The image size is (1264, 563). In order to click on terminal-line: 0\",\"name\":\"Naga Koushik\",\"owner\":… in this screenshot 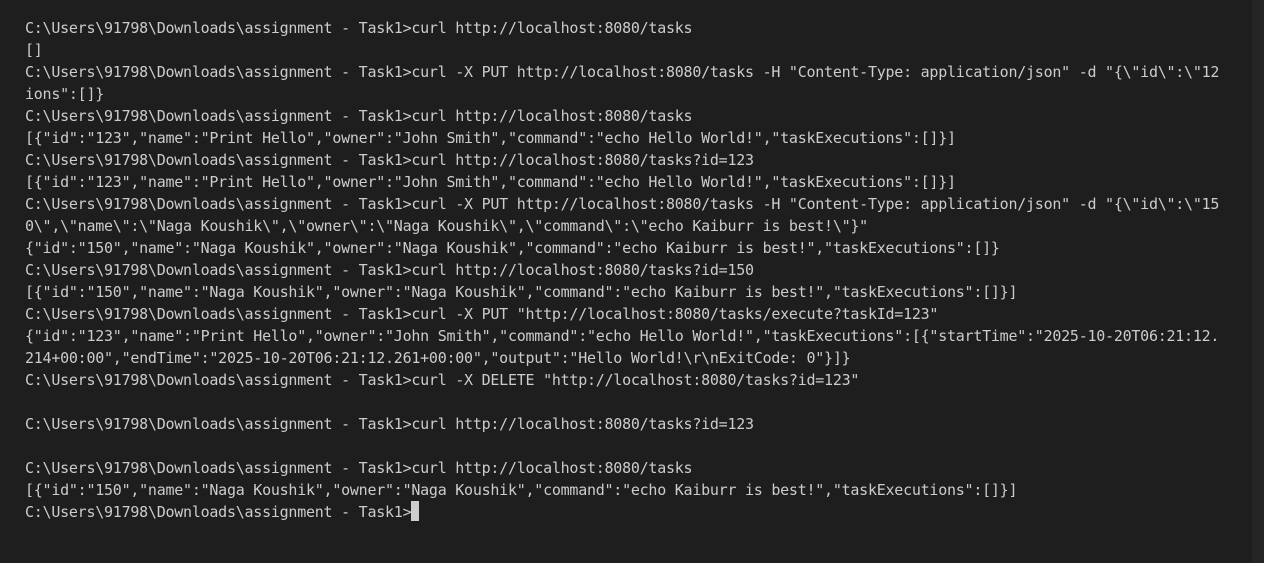, I will do `click(446, 226)`.